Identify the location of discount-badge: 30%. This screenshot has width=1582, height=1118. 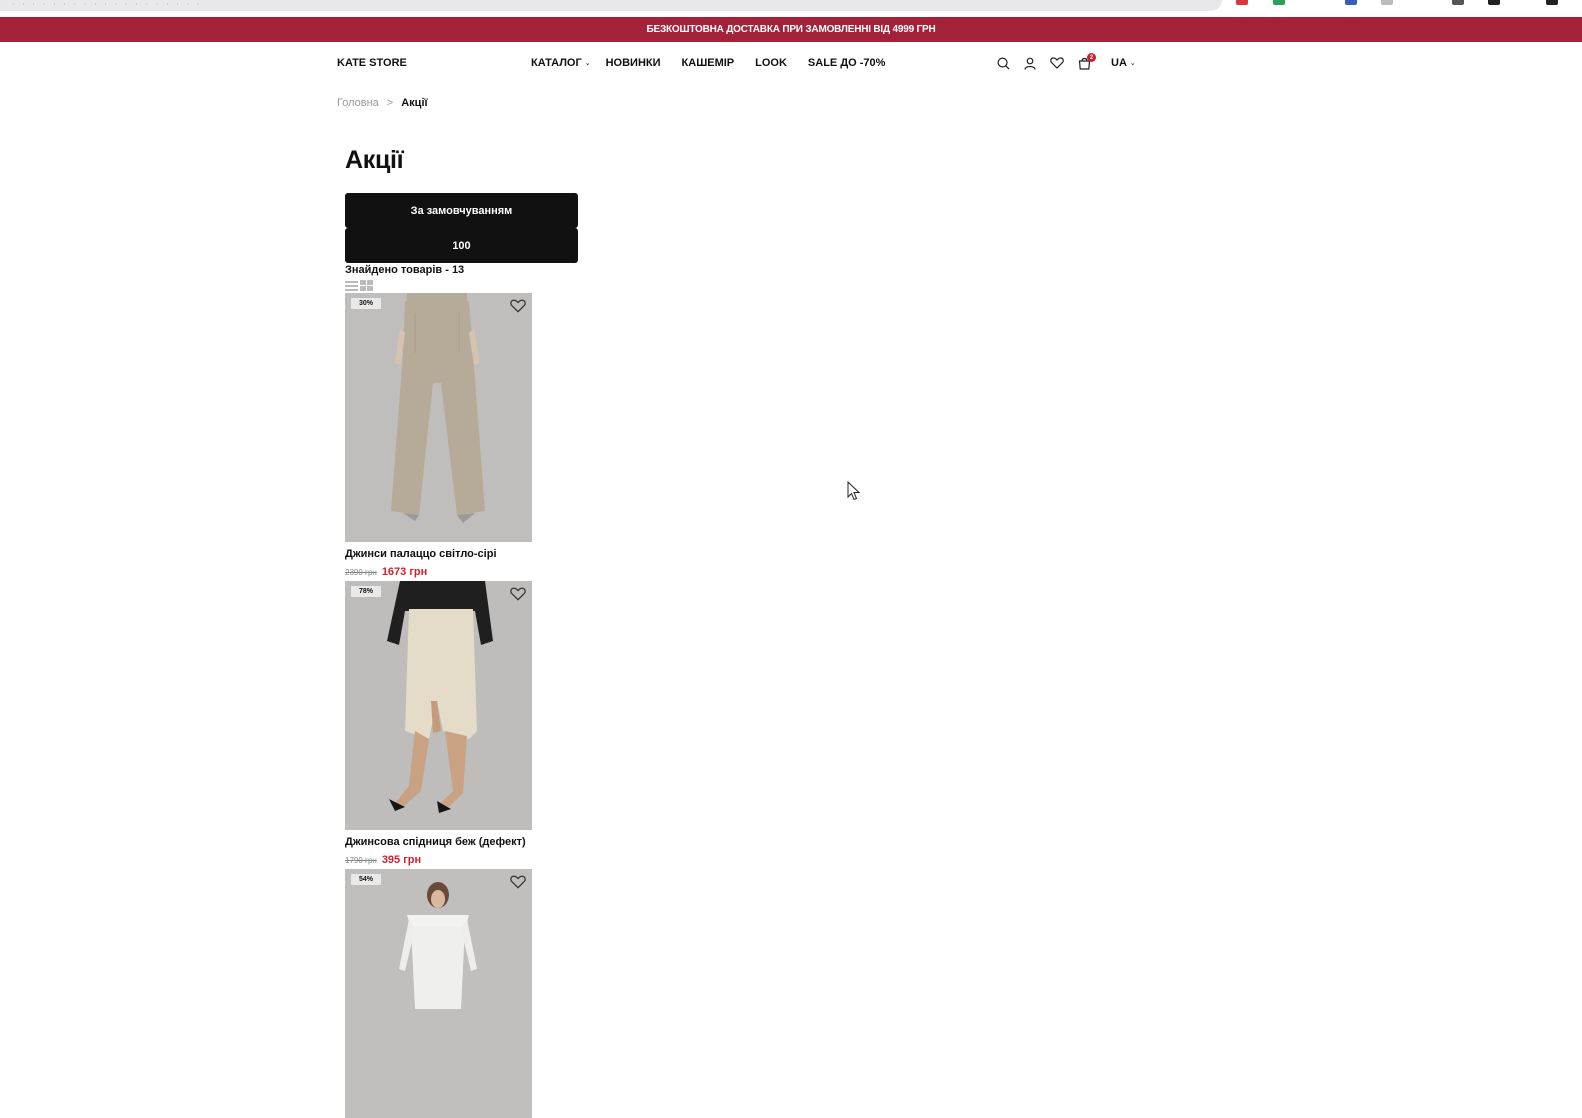
(366, 303).